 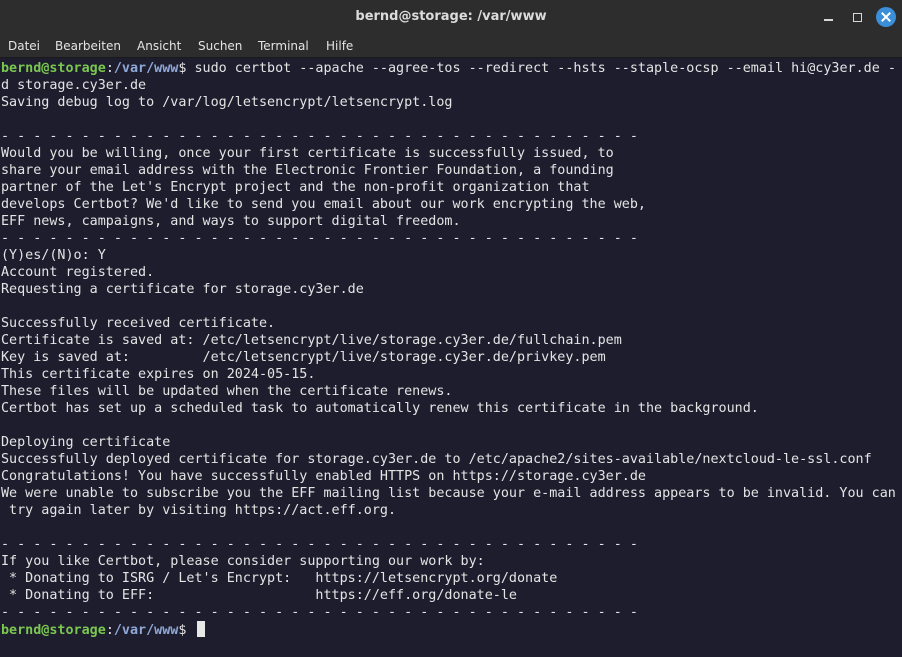 What do you see at coordinates (339, 46) in the screenshot?
I see `menu-hilfe: Hilfe` at bounding box center [339, 46].